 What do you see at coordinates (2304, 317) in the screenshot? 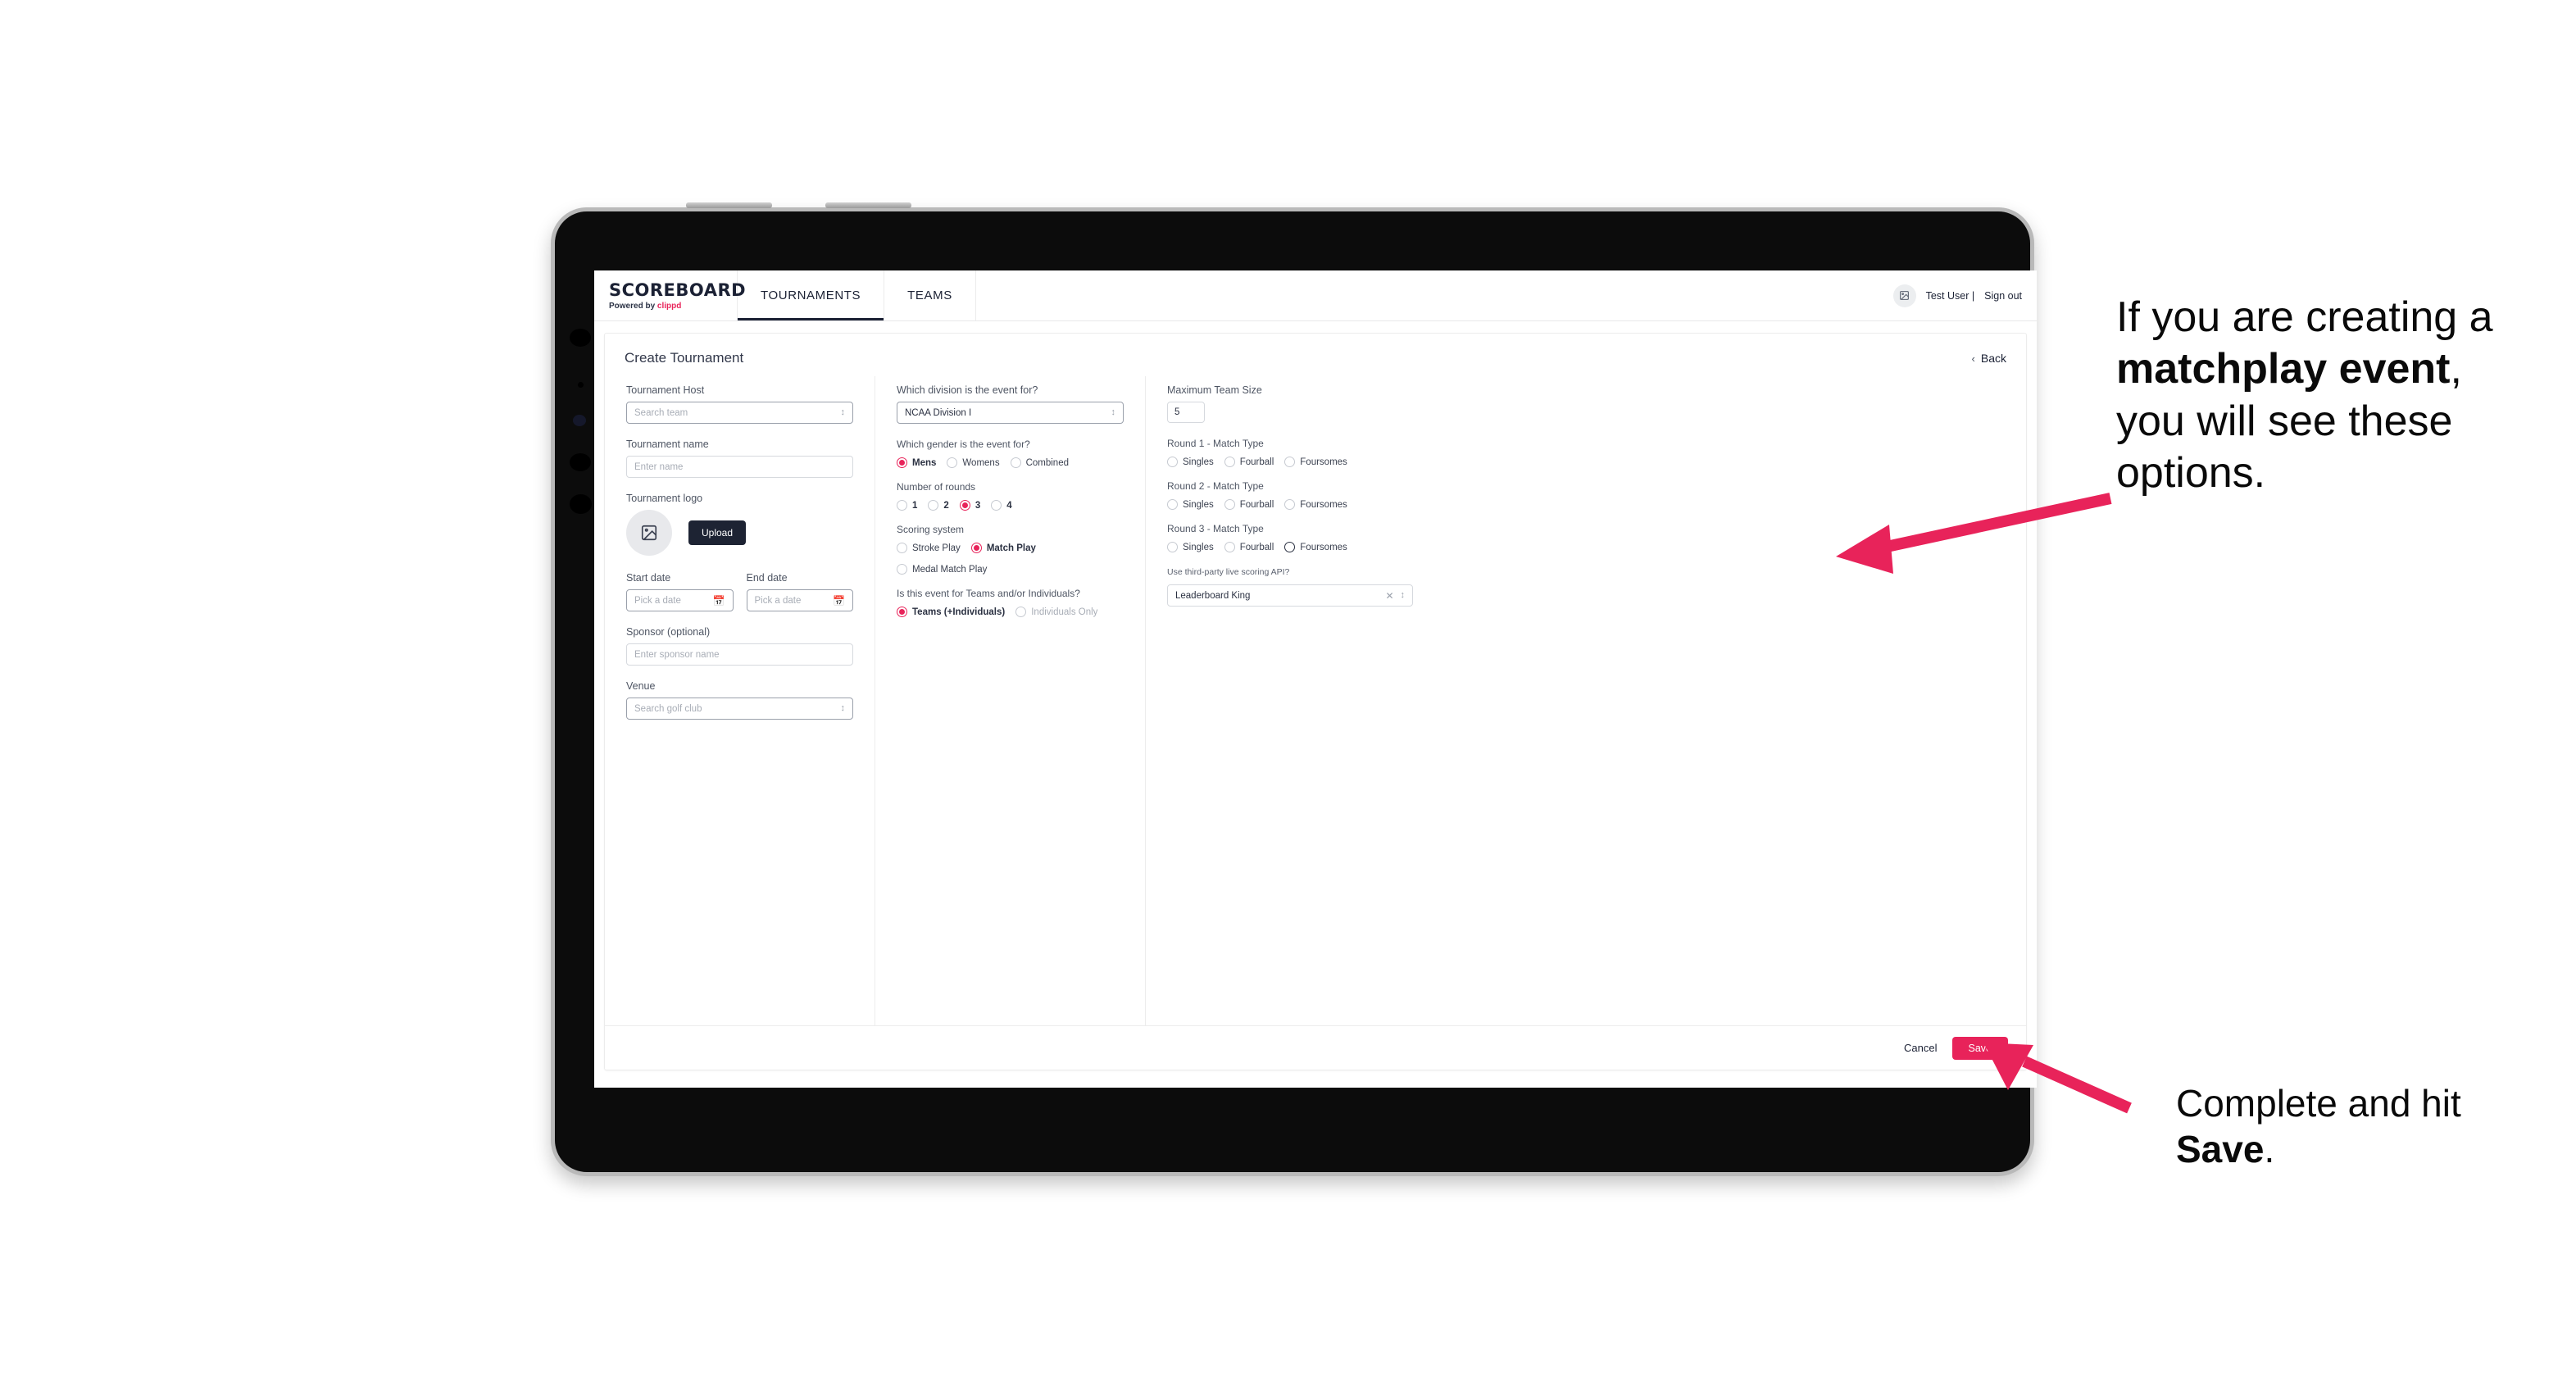
I see `annotation-top-part1: If you are creating a` at bounding box center [2304, 317].